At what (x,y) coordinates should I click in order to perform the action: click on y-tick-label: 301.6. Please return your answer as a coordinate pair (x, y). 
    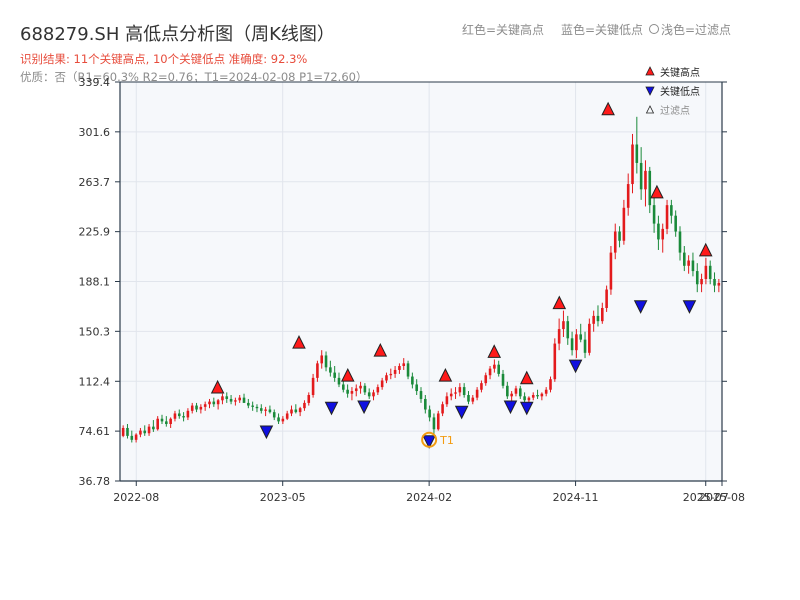
    Looking at the image, I should click on (95, 132).